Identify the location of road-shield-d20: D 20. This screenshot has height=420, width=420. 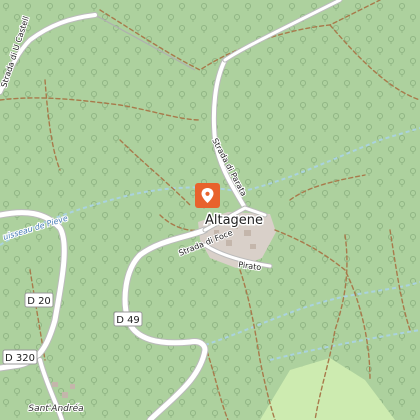
(39, 300).